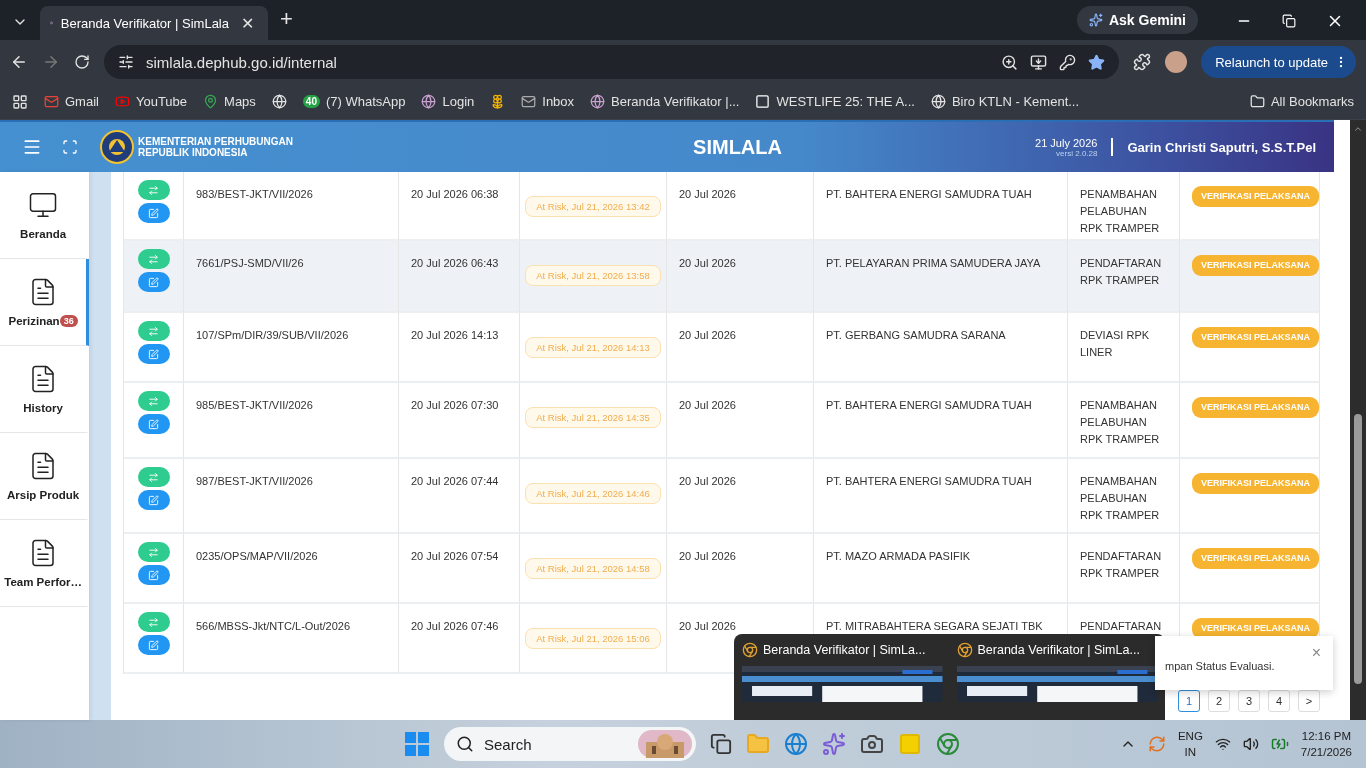 This screenshot has height=768, width=1366. I want to click on back-icon, so click(19, 62).